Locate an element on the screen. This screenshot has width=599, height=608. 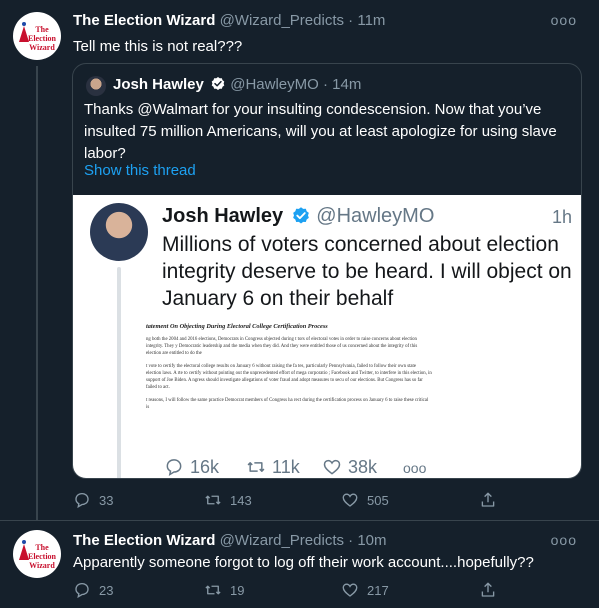
reply-count: 33 is located at coordinates (106, 500).